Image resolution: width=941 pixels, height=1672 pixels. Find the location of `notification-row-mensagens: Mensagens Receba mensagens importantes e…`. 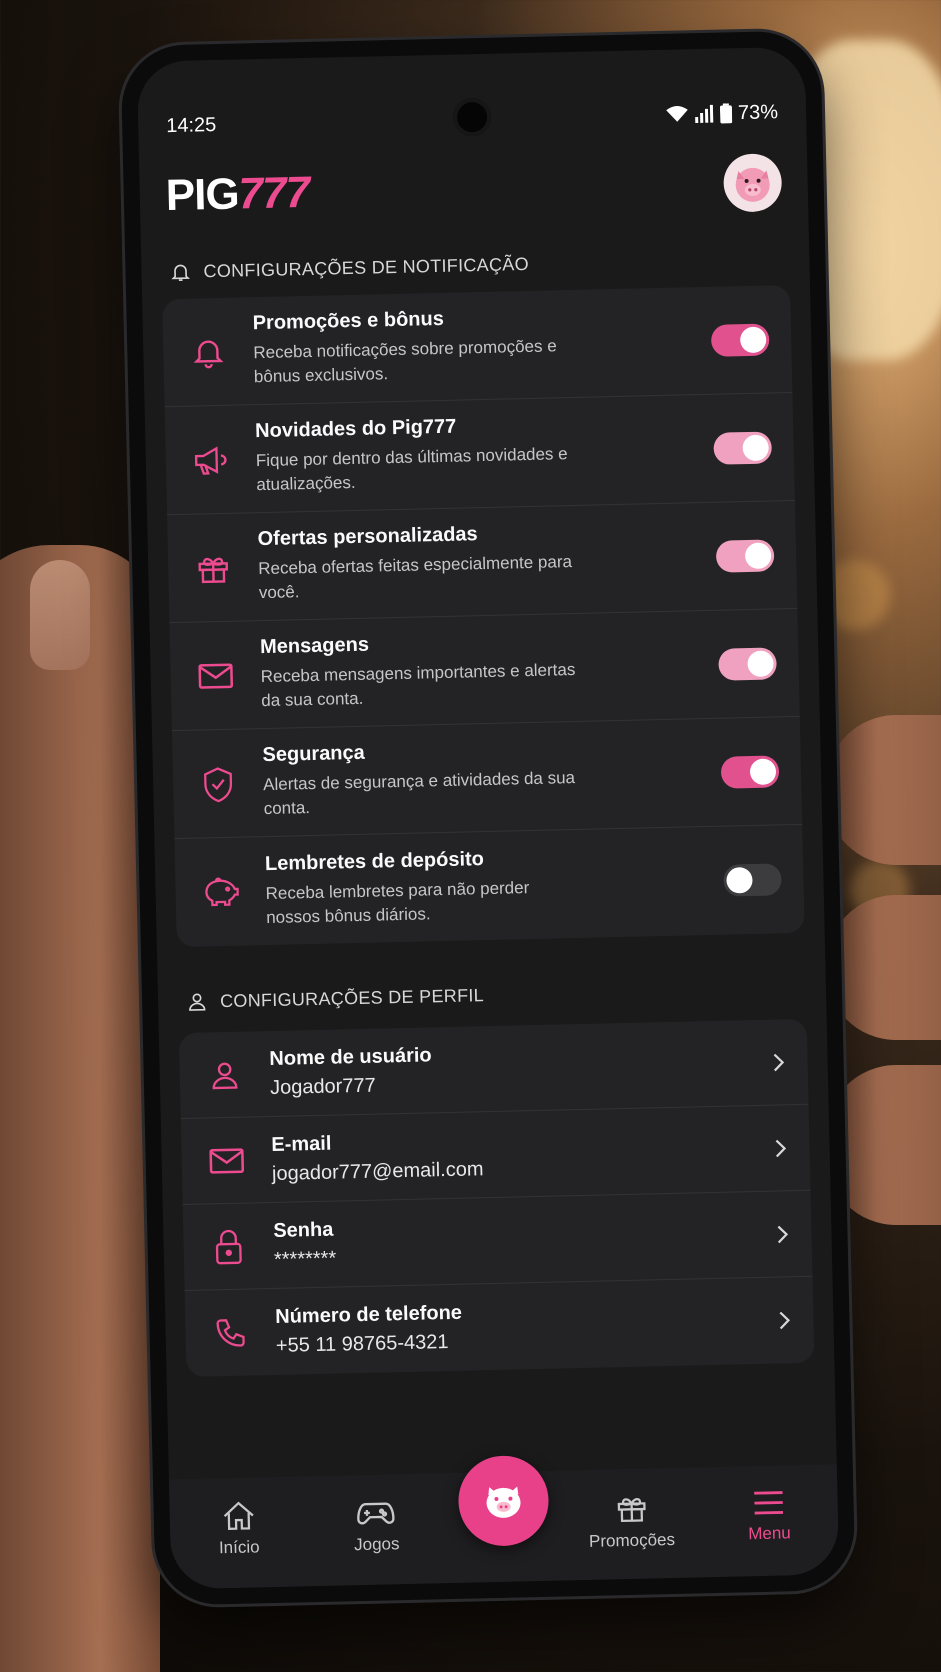

notification-row-mensagens: Mensagens Receba mensagens importantes e… is located at coordinates (484, 670).